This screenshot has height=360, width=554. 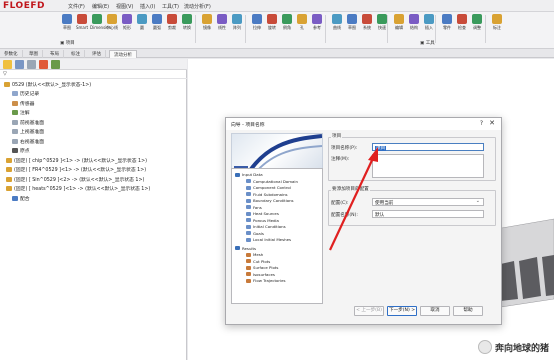 I want to click on close-icon: ✕, so click(x=492, y=123).